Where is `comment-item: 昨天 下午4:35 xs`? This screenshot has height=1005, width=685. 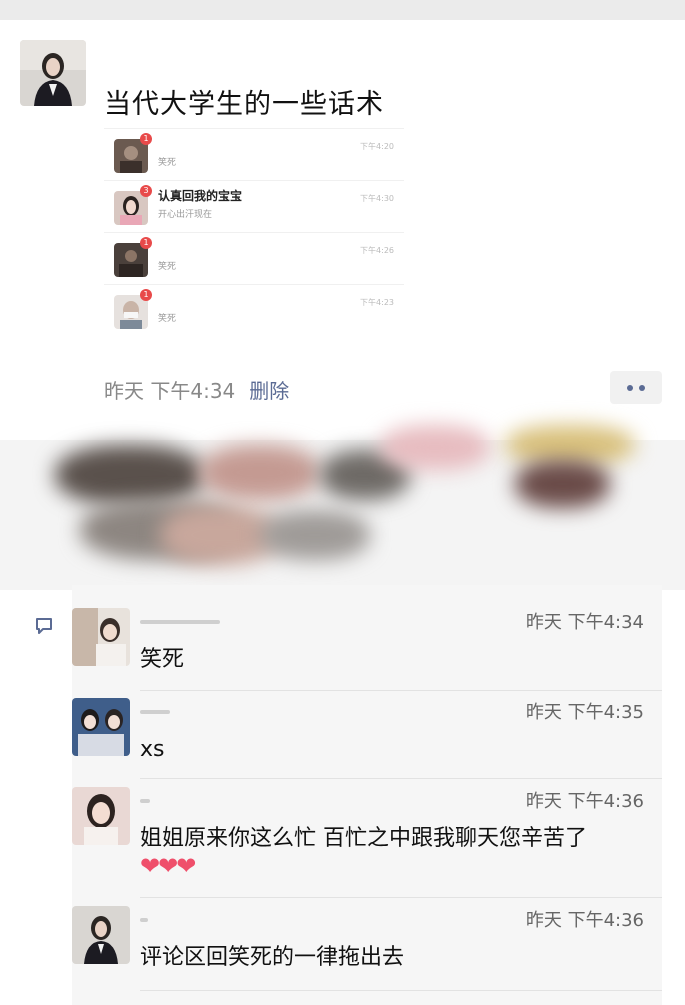 comment-item: 昨天 下午4:35 xs is located at coordinates (367, 738).